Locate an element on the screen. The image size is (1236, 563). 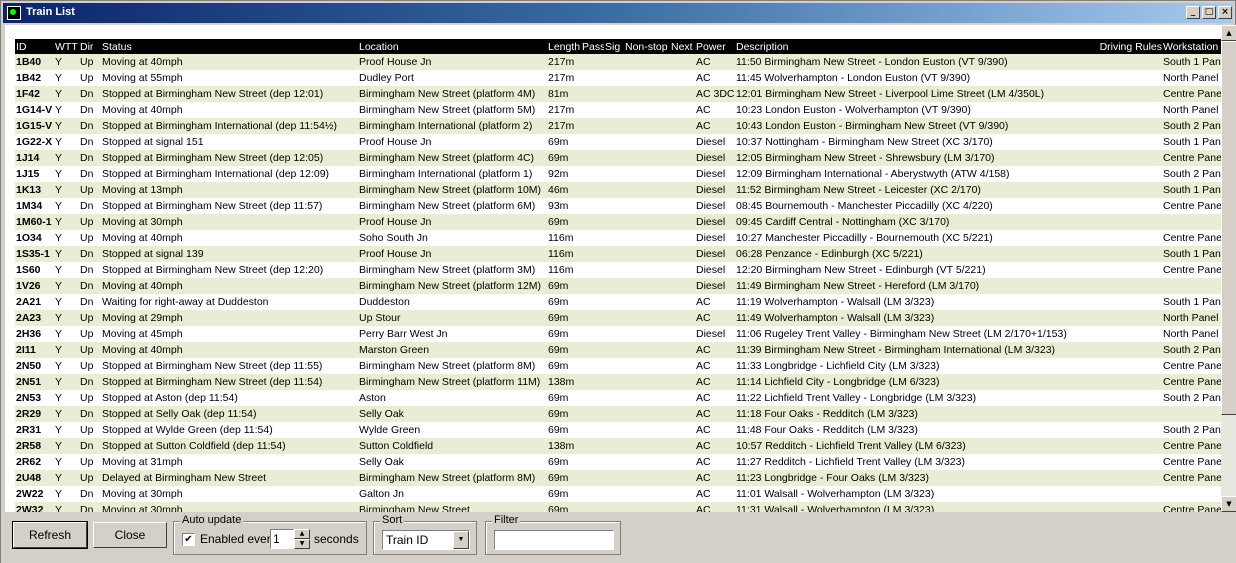
table-cell: 93m is located at coordinates (558, 206).